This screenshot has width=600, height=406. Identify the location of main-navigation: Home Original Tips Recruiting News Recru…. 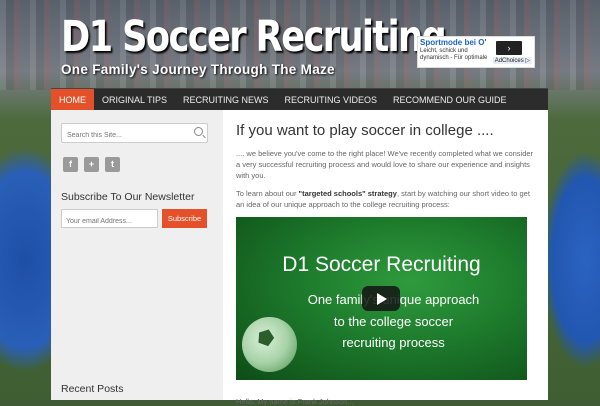
(299, 100).